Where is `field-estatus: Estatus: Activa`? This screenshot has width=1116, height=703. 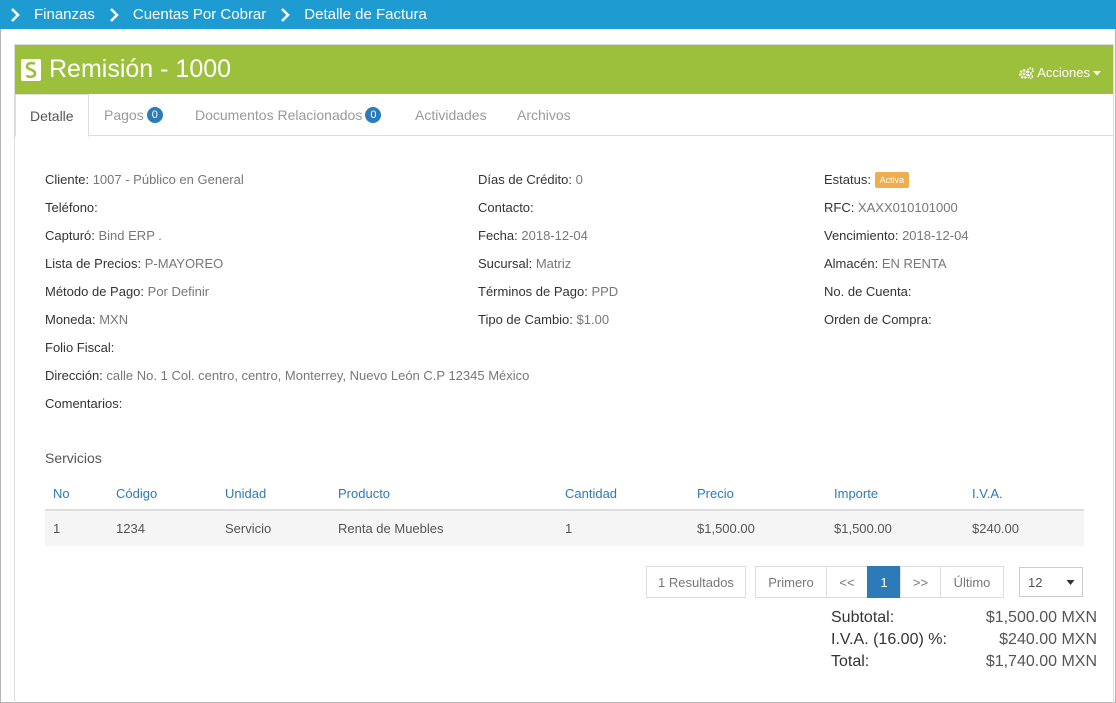 field-estatus: Estatus: Activa is located at coordinates (867, 180).